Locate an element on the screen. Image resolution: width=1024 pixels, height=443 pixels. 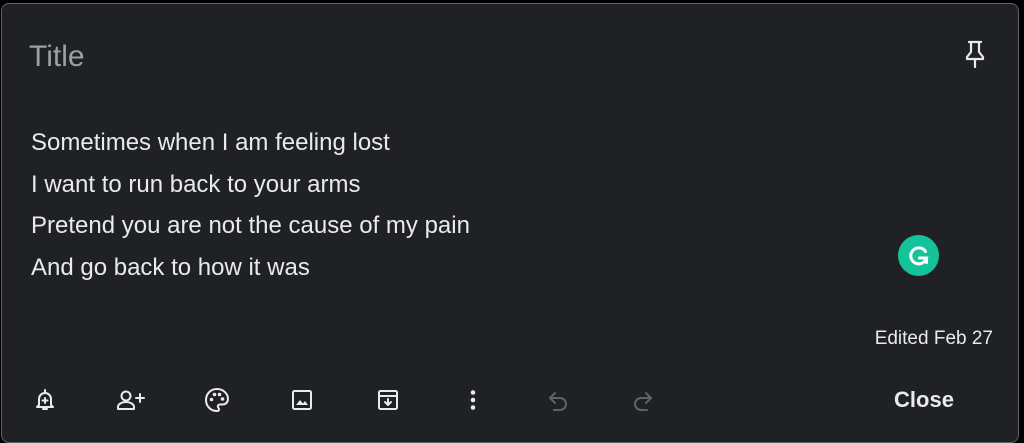
pin-icon is located at coordinates (975, 54).